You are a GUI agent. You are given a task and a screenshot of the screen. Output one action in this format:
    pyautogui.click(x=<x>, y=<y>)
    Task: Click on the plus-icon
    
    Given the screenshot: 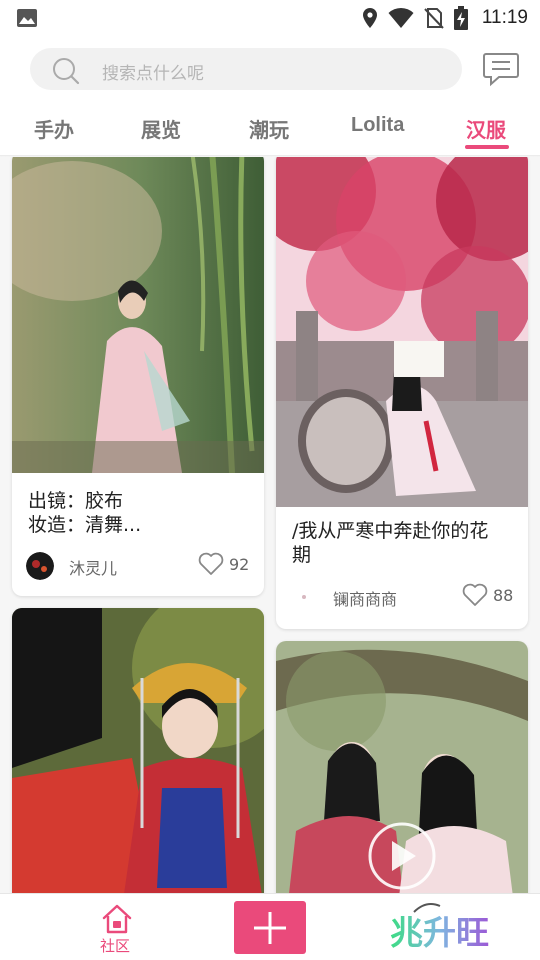 What is the action you would take?
    pyautogui.click(x=270, y=928)
    